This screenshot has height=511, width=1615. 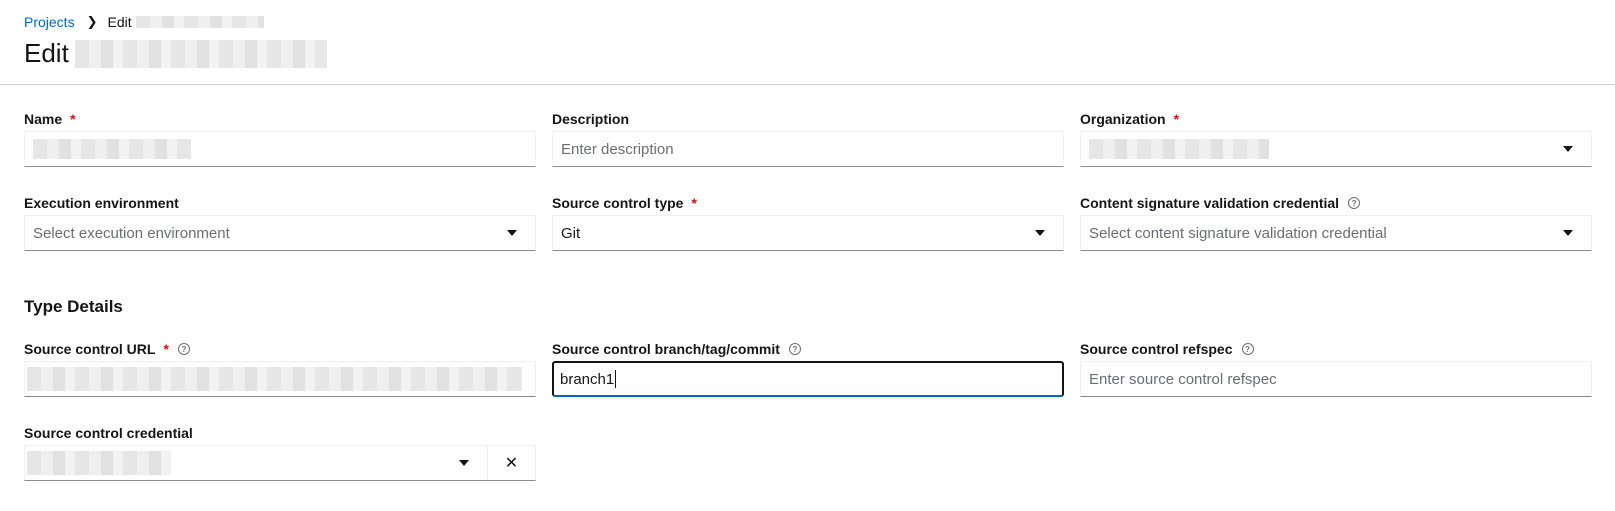 I want to click on scm-branch-label: Source control branch/tag/commit?, so click(x=808, y=349).